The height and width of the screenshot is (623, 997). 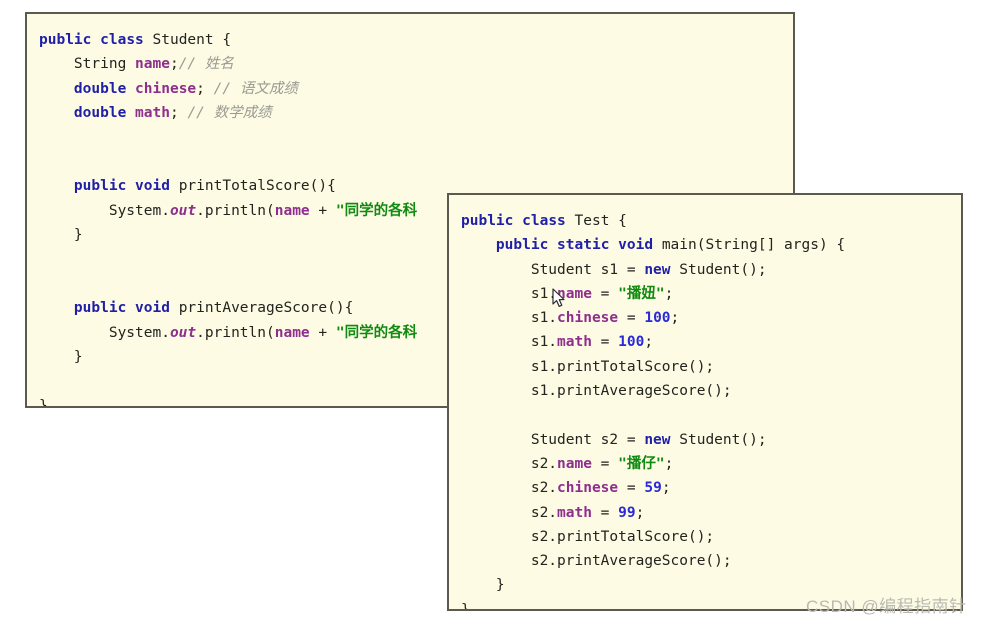 I want to click on code-token-pln: s1.printTotalScore();, so click(x=588, y=366).